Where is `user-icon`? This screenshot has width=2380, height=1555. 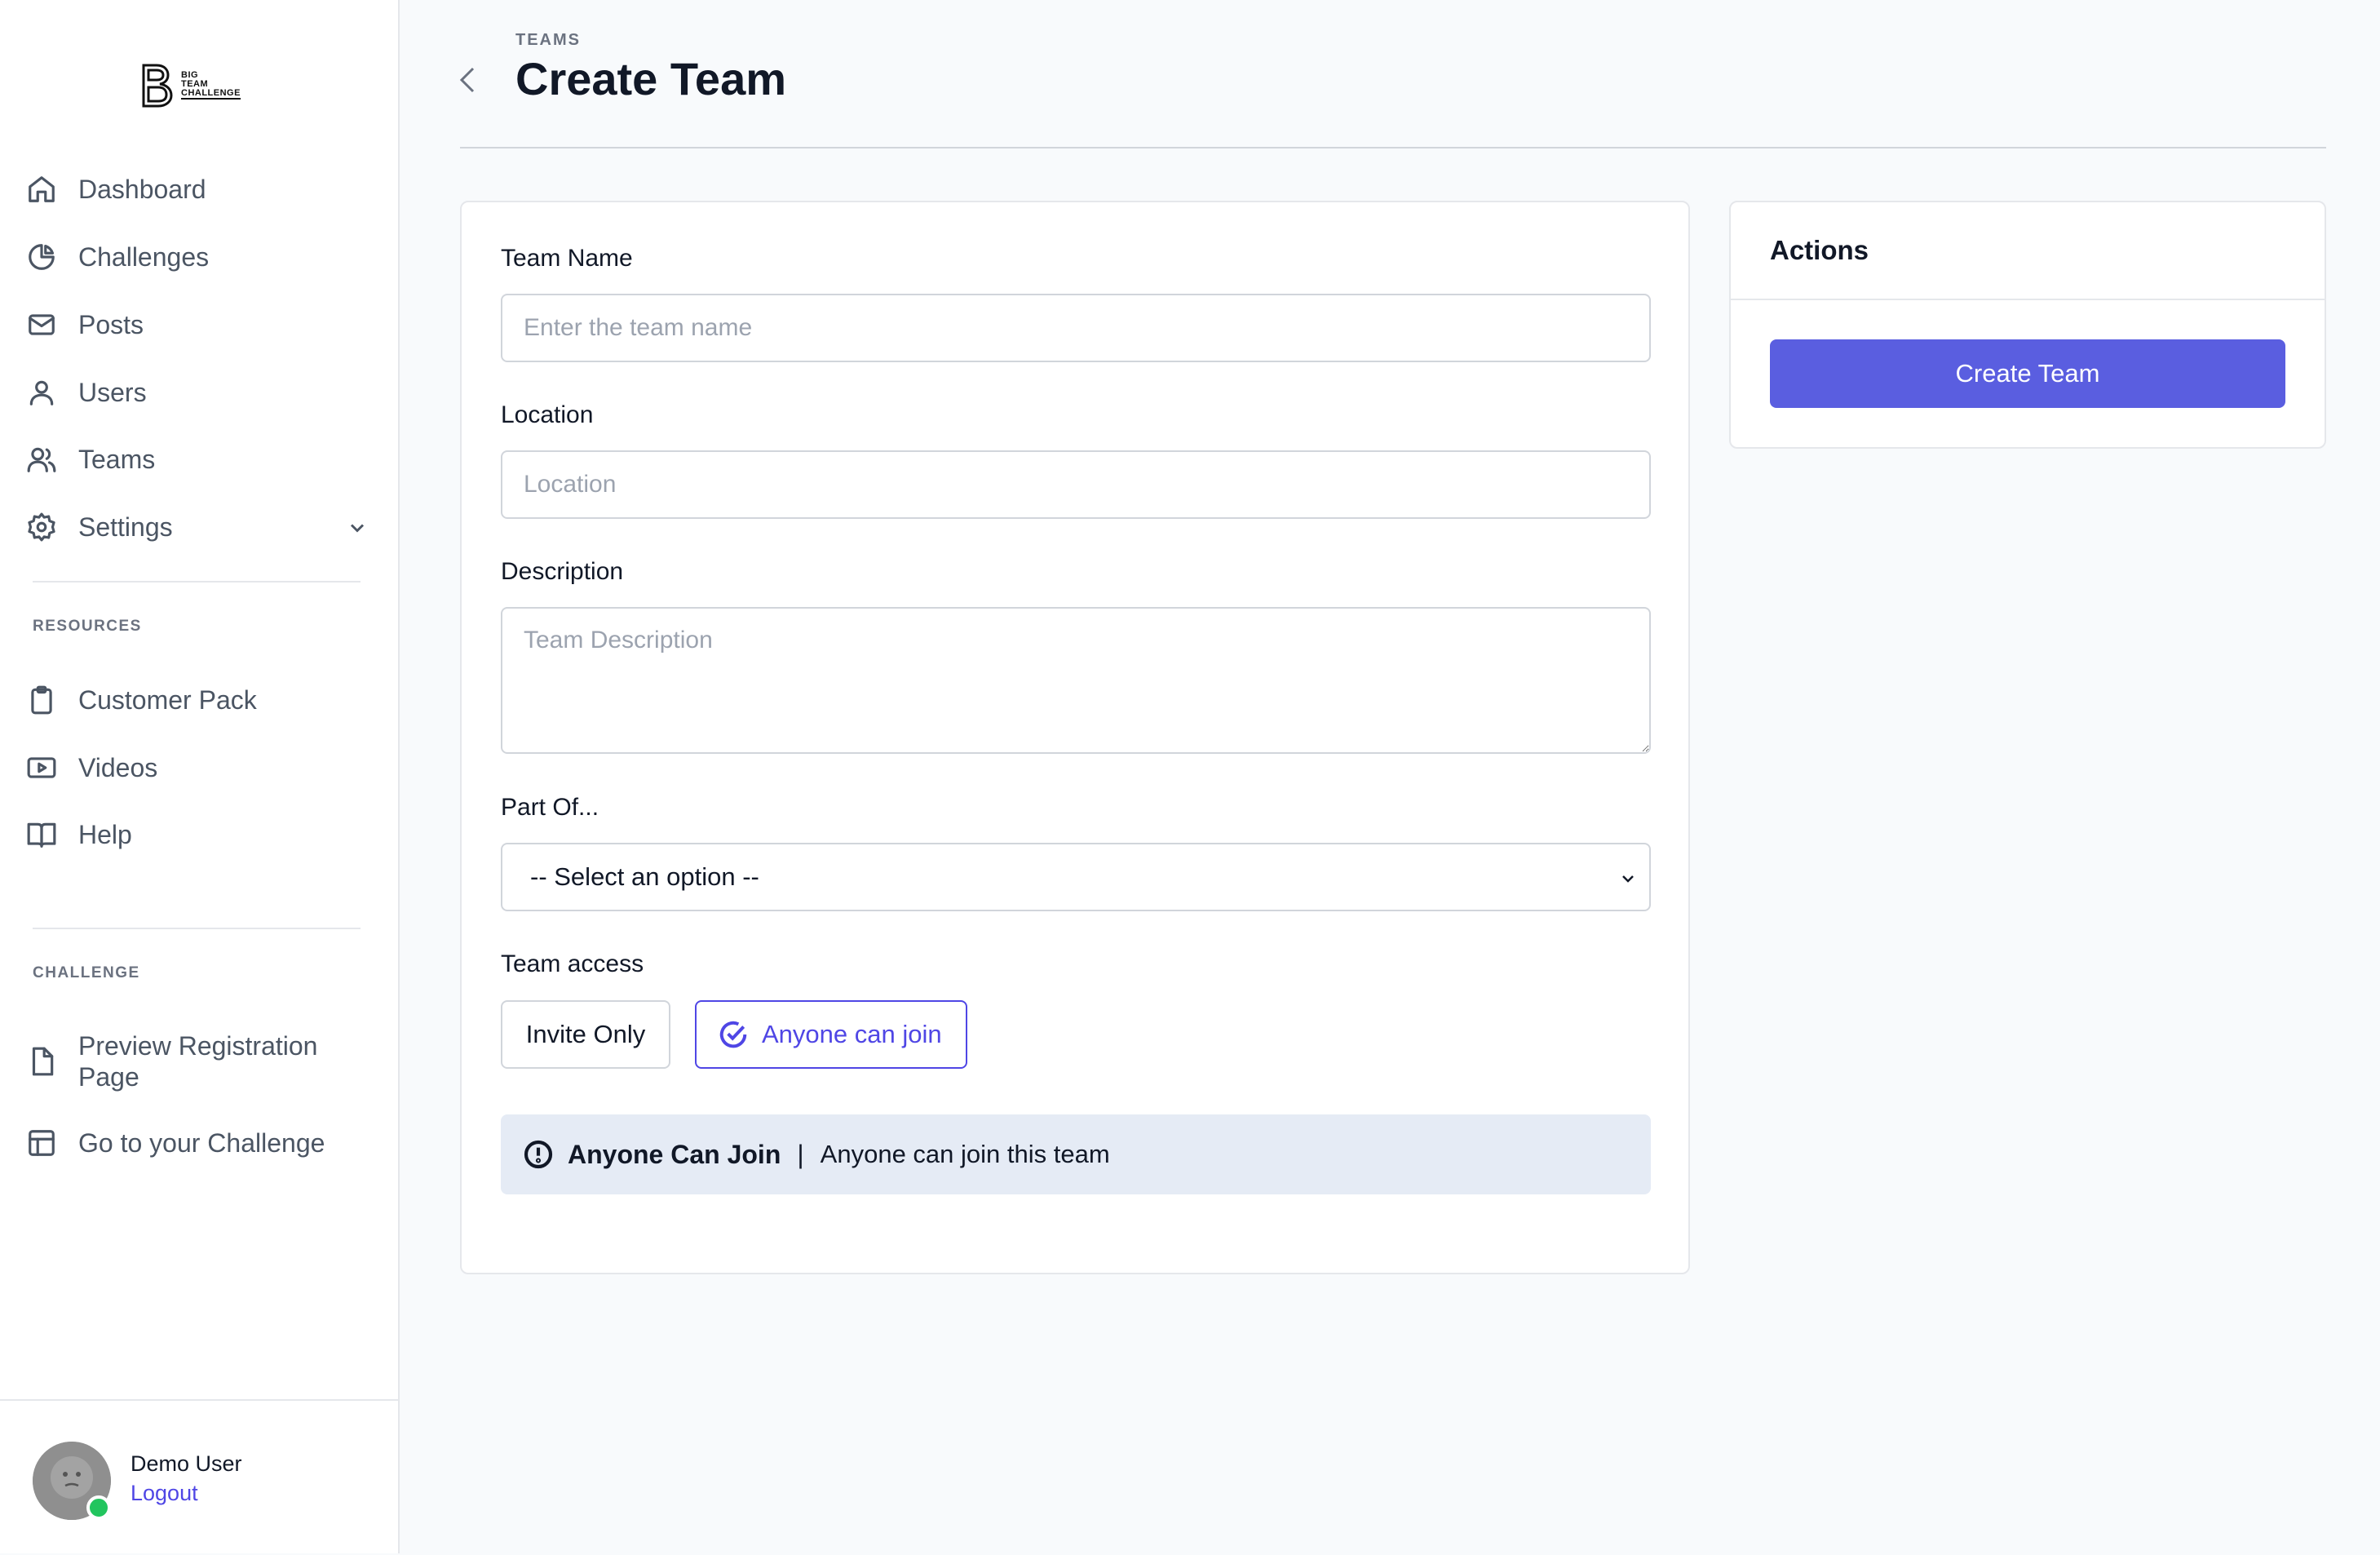 user-icon is located at coordinates (42, 392).